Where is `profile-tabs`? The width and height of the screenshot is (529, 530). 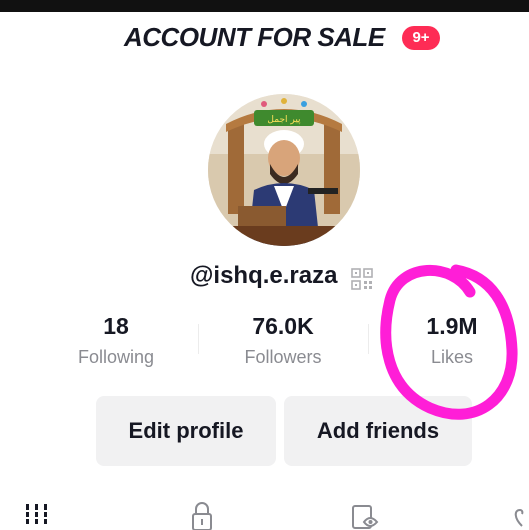 profile-tabs is located at coordinates (264, 511).